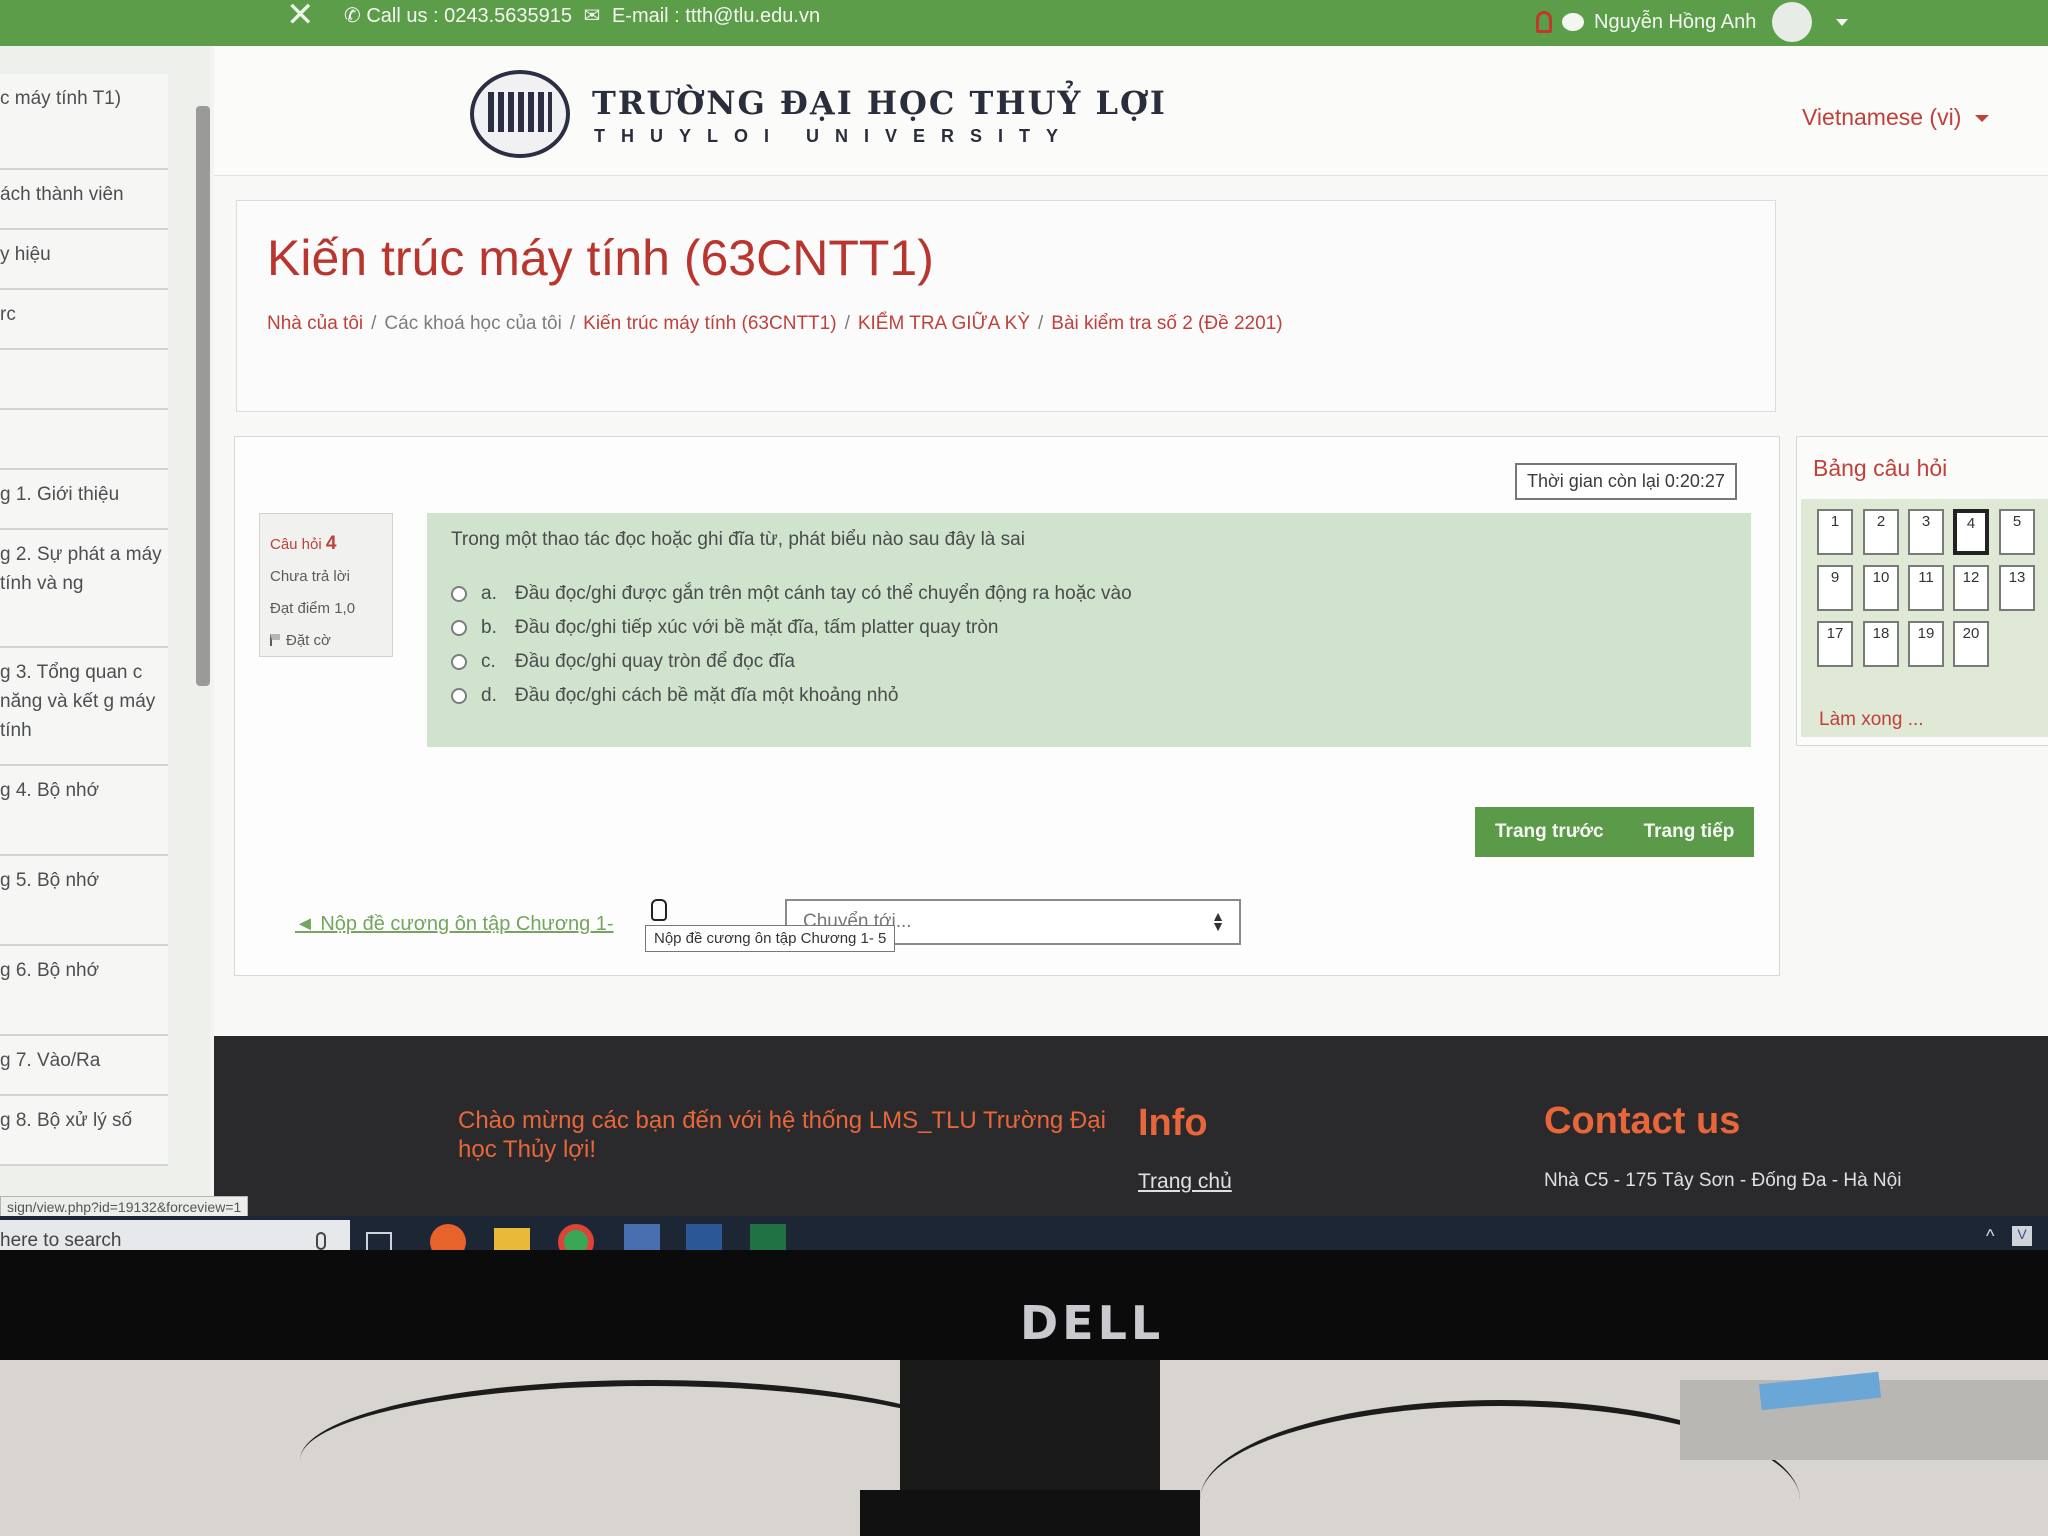 The image size is (2048, 1536). I want to click on messages-icon, so click(1573, 22).